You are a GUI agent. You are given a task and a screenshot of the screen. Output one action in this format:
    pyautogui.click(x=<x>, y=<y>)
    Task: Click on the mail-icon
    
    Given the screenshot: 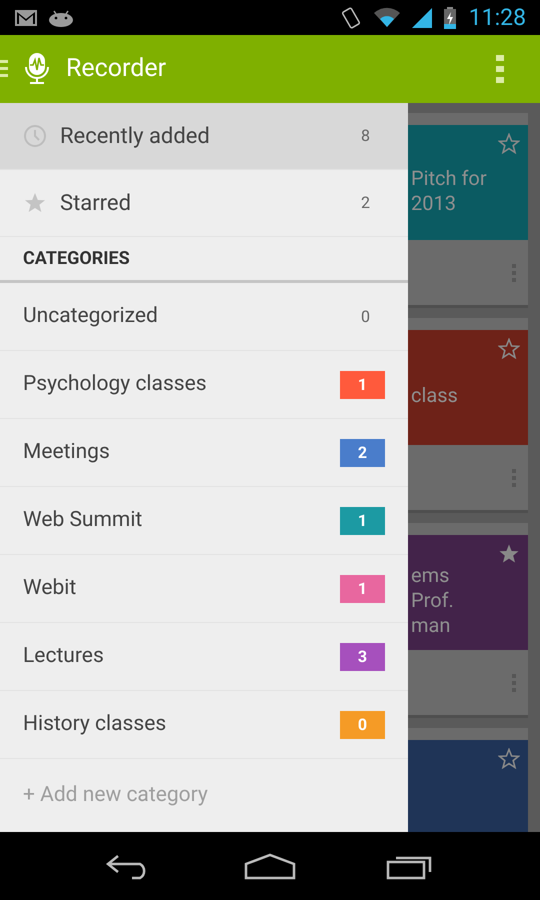 What is the action you would take?
    pyautogui.click(x=26, y=17)
    